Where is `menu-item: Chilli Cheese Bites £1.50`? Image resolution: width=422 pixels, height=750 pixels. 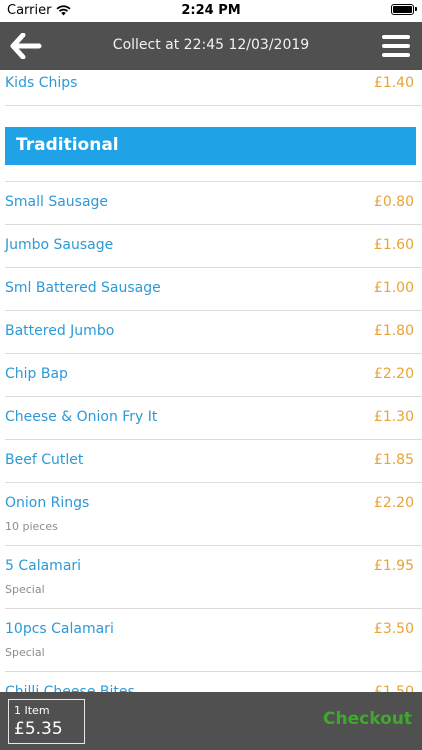 menu-item: Chilli Cheese Bites £1.50 is located at coordinates (213, 682).